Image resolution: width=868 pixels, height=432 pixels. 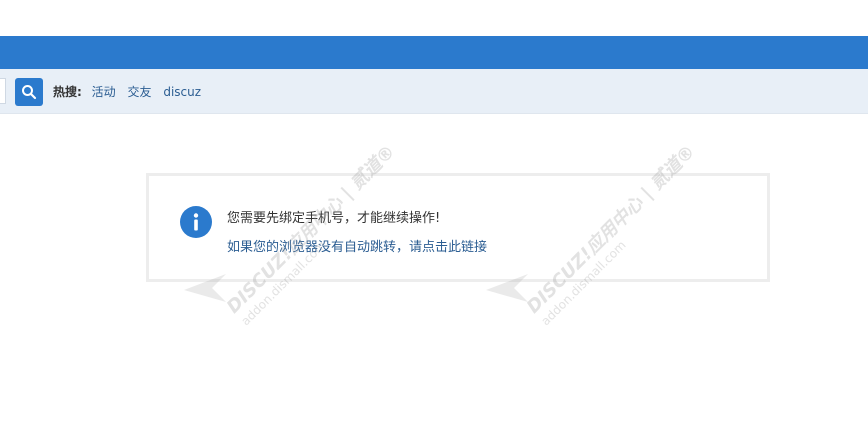 I want to click on search-icon, so click(x=29, y=92).